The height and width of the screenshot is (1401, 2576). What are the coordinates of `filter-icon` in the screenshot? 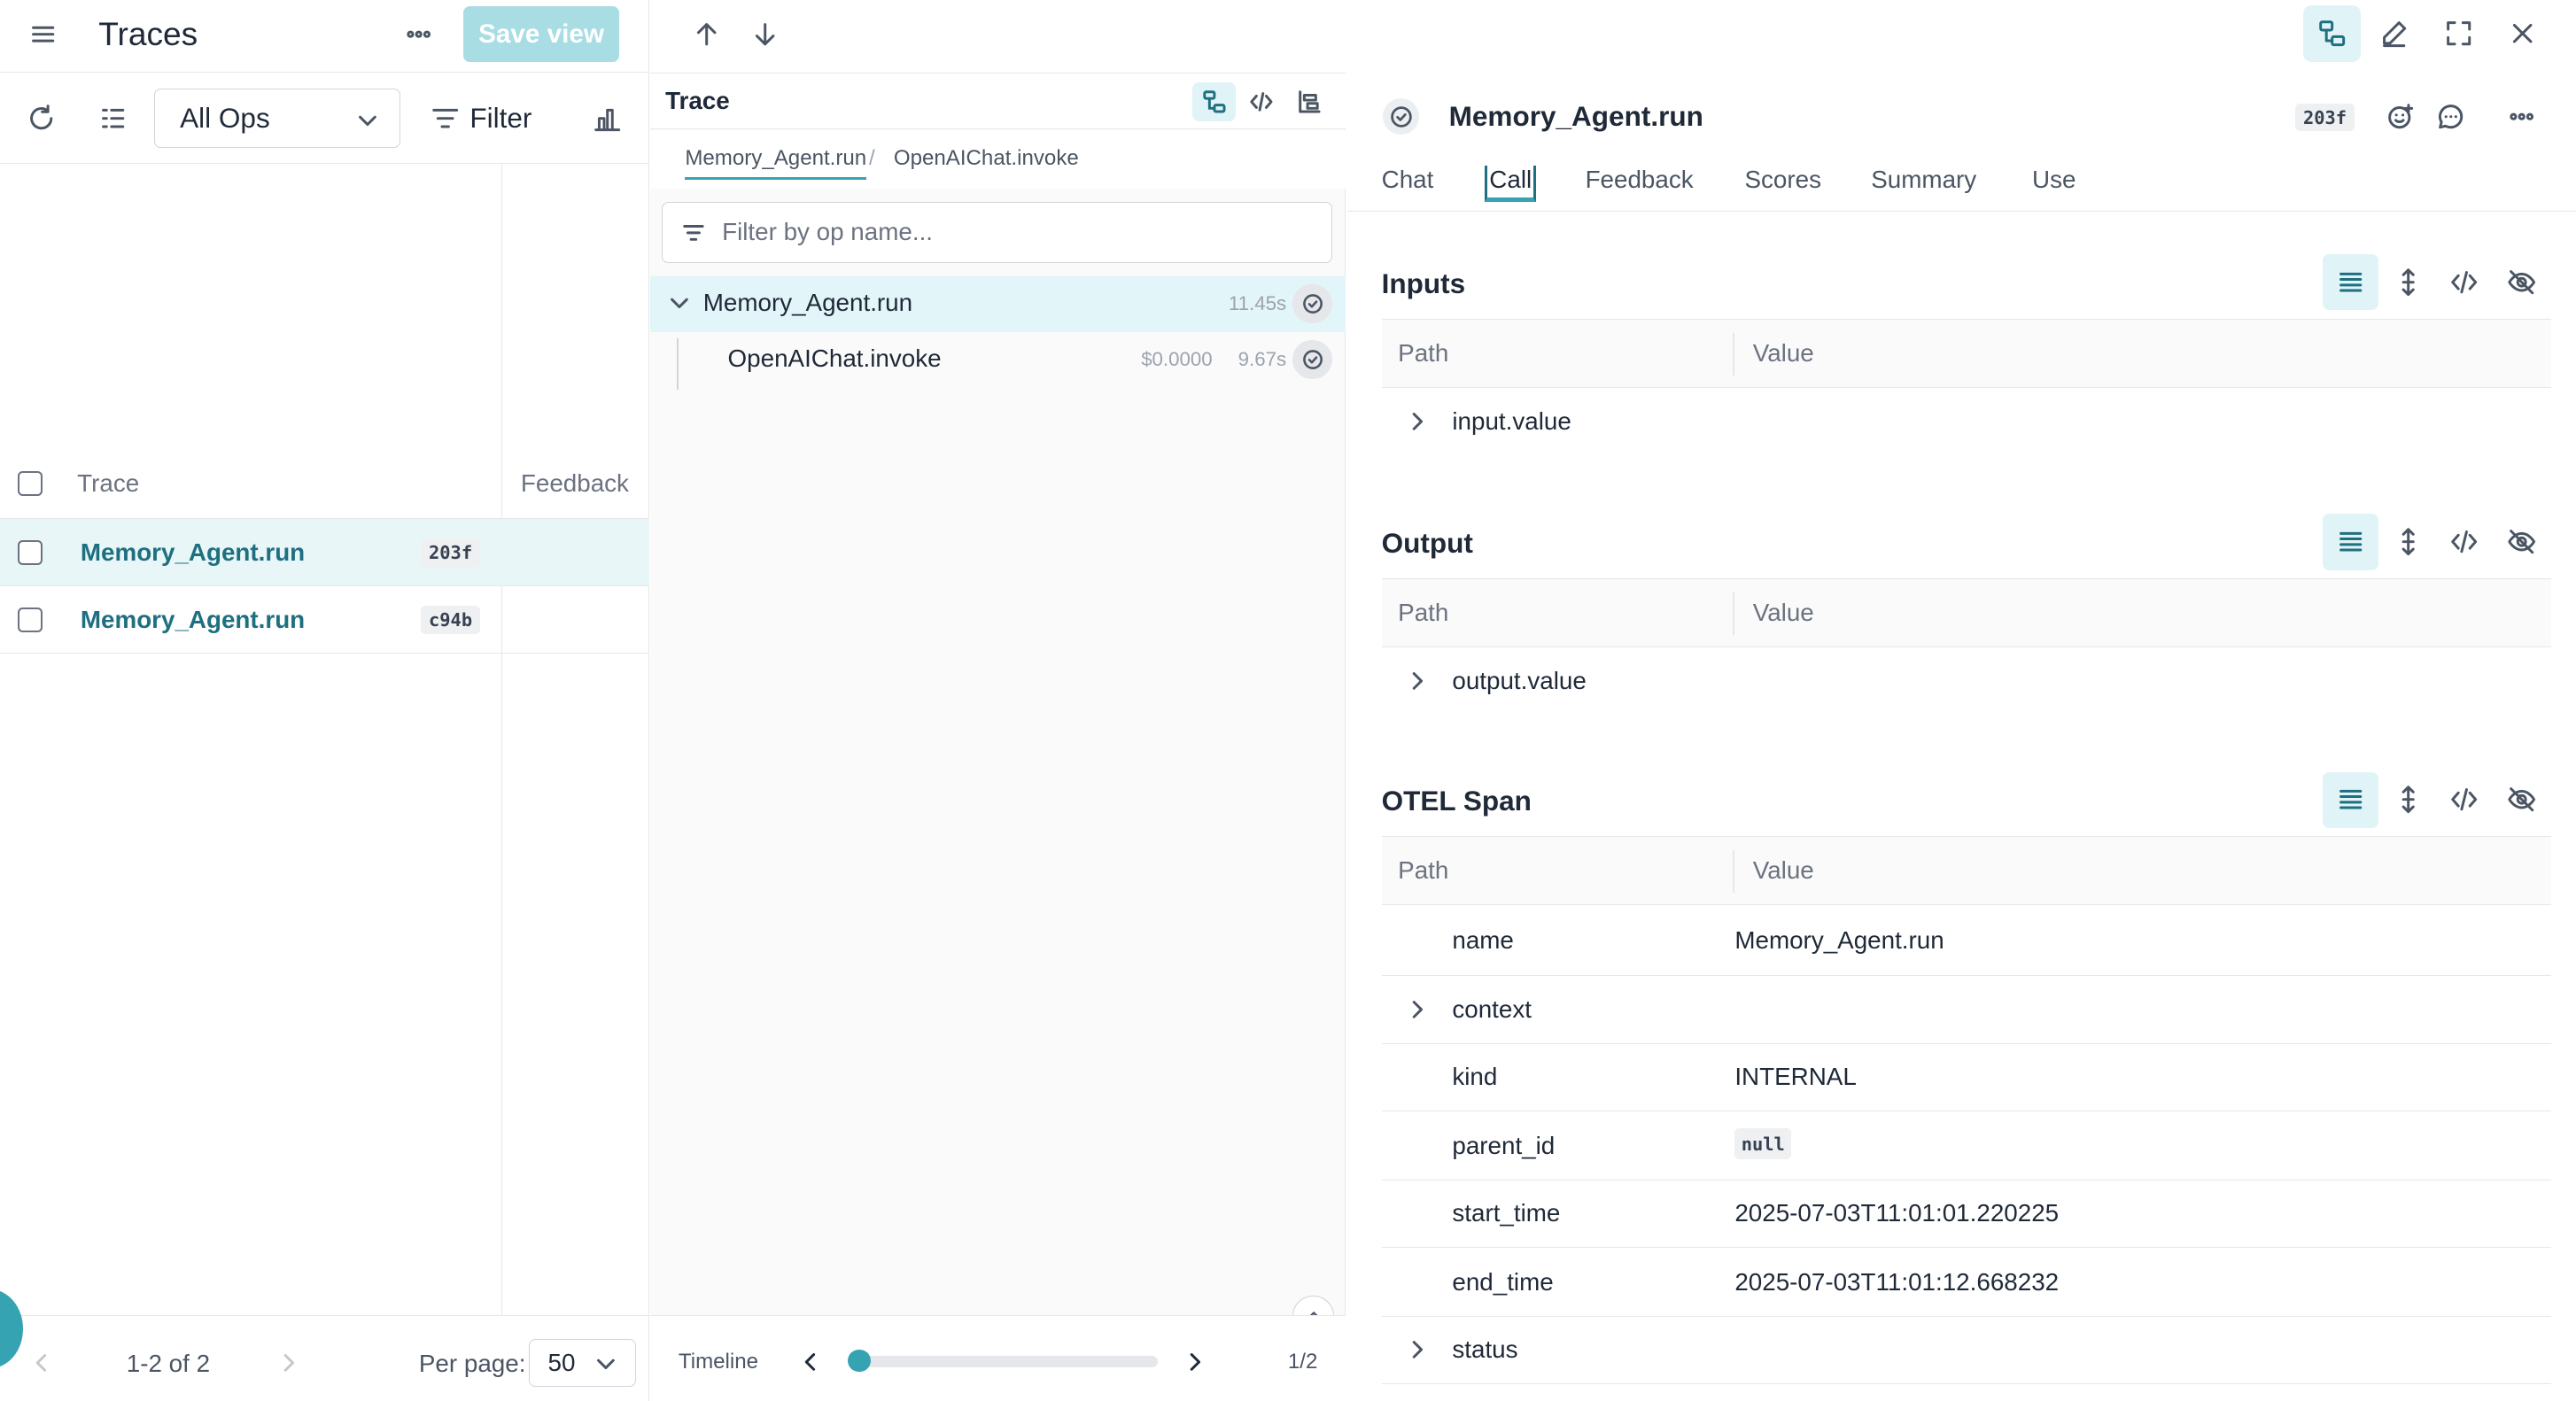 It's located at (693, 234).